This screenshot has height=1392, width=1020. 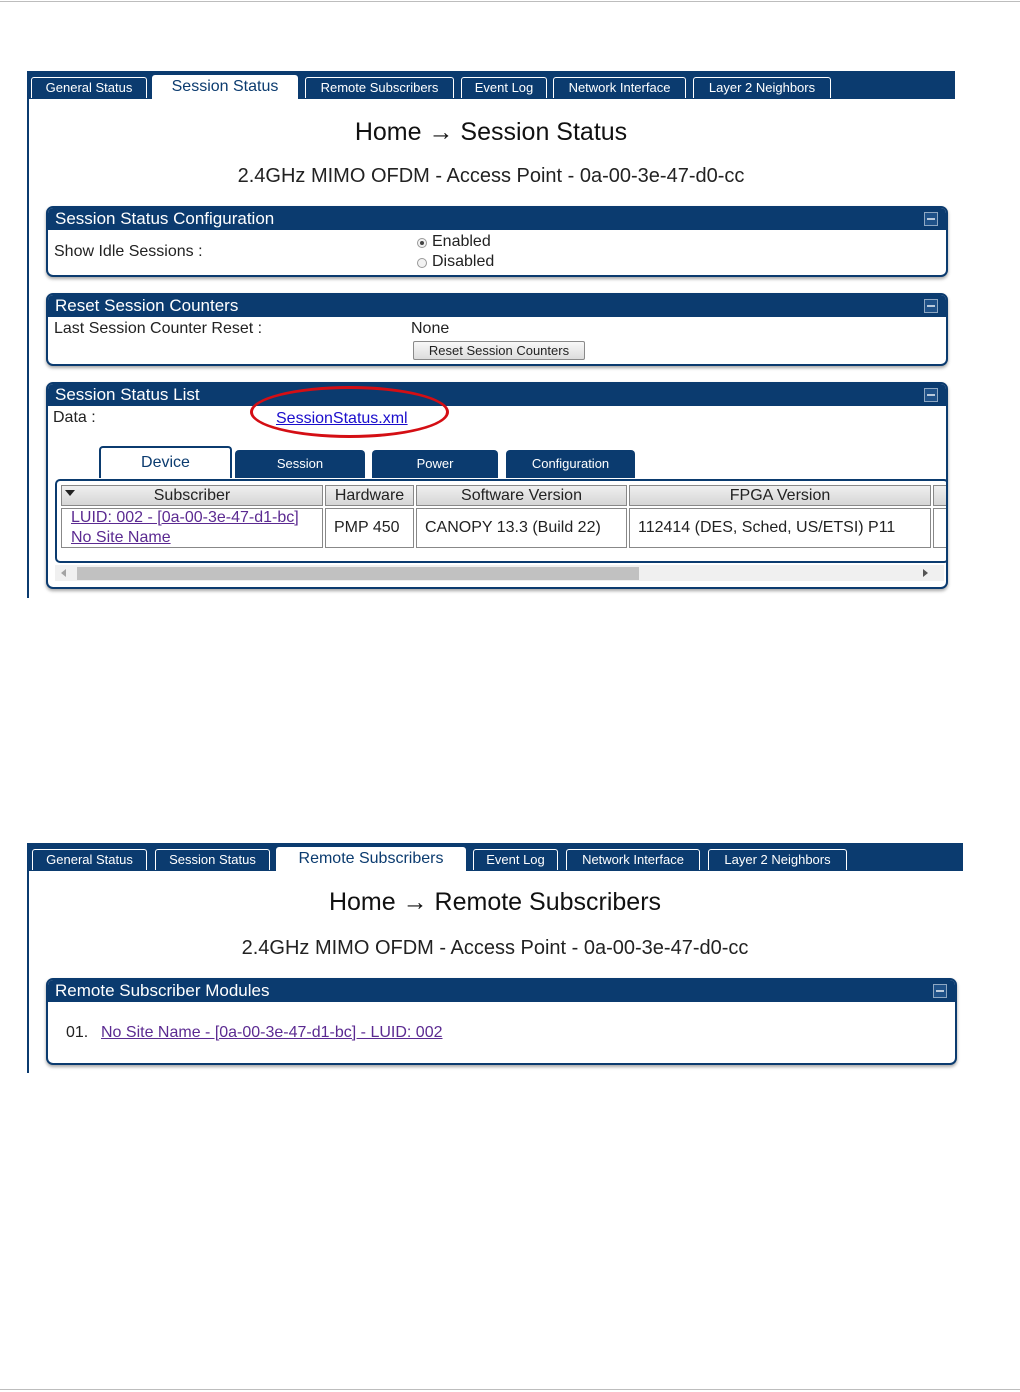 What do you see at coordinates (127, 394) in the screenshot?
I see `panel-title: Session Status List` at bounding box center [127, 394].